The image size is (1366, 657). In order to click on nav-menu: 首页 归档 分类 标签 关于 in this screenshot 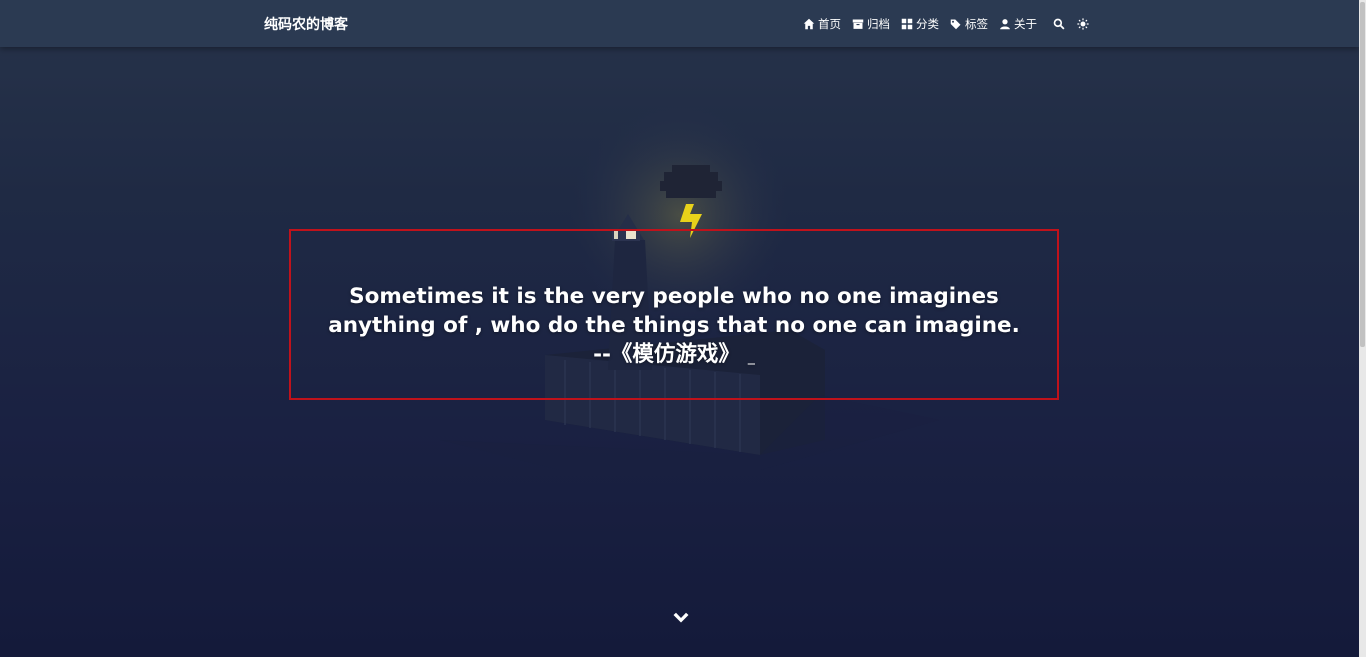, I will do `click(955, 24)`.